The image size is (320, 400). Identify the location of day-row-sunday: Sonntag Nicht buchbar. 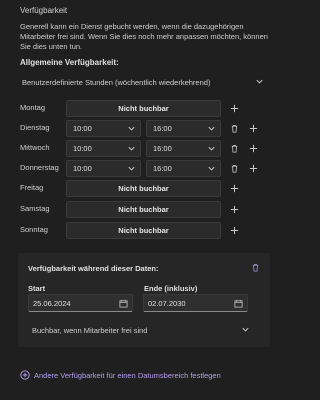
(143, 231).